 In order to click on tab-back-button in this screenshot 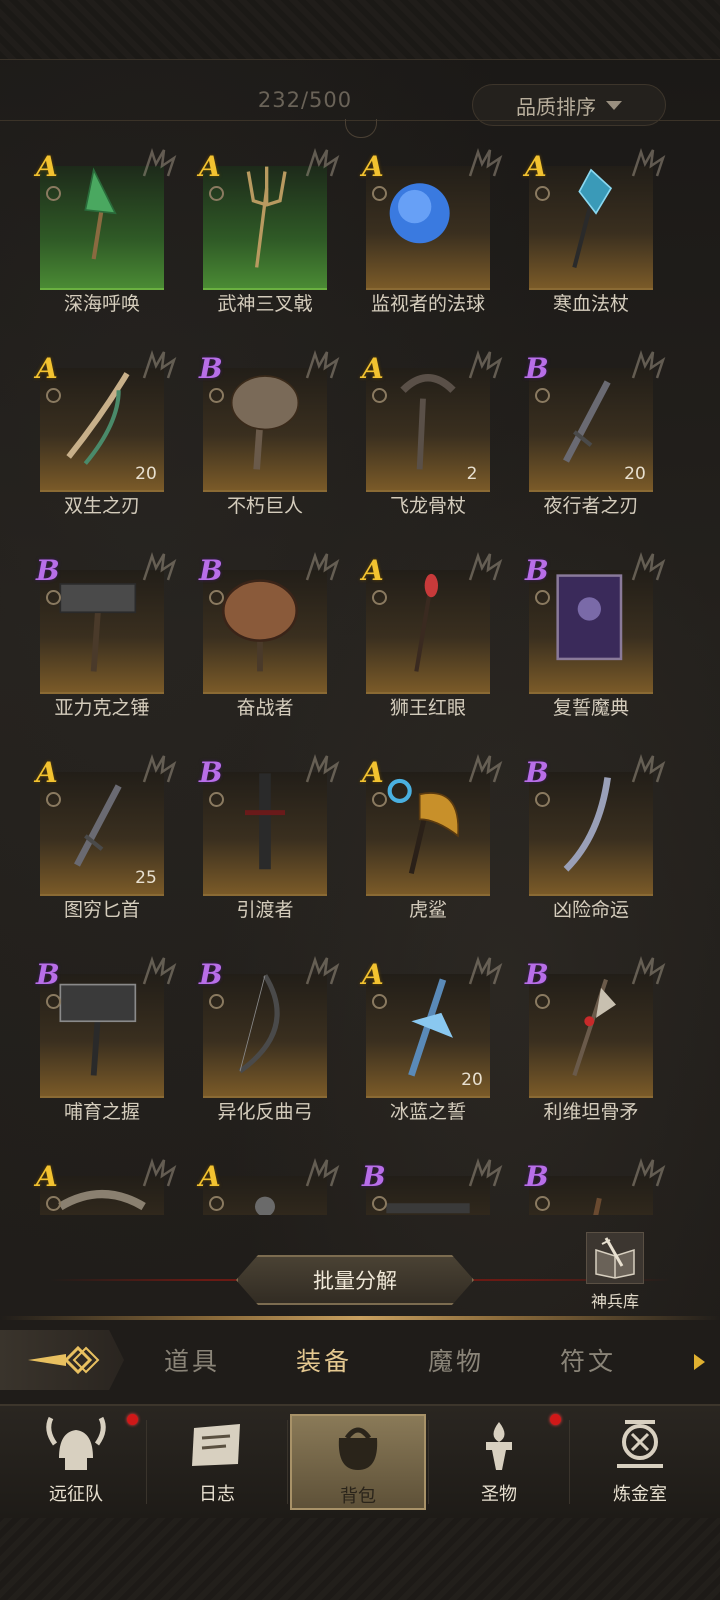, I will do `click(62, 1360)`.